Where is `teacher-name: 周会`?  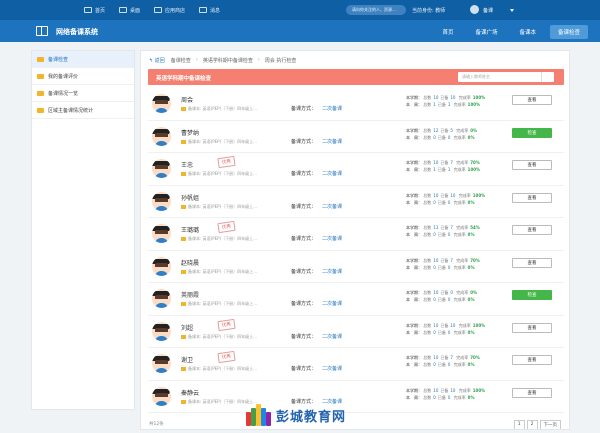
teacher-name: 周会 is located at coordinates (187, 100).